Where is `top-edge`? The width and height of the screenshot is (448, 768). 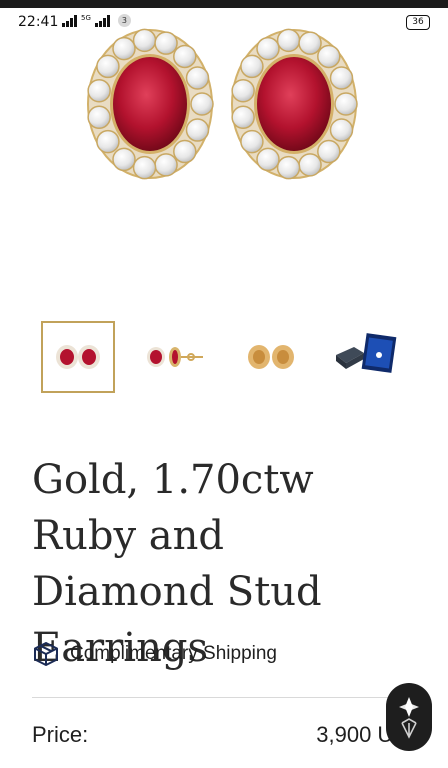
top-edge is located at coordinates (224, 4).